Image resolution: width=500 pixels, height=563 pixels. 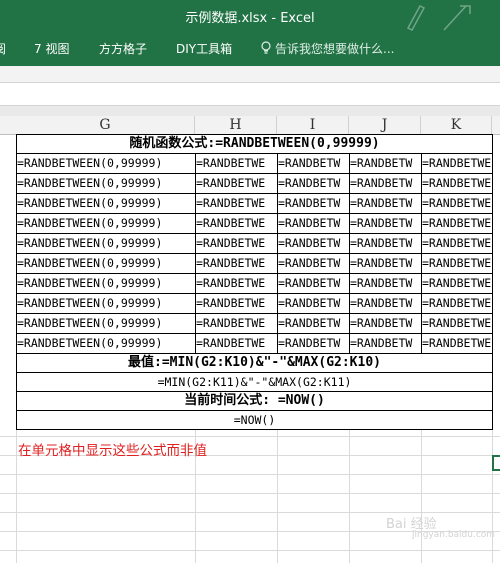 What do you see at coordinates (51, 48) in the screenshot?
I see `tab-view: 7 视图` at bounding box center [51, 48].